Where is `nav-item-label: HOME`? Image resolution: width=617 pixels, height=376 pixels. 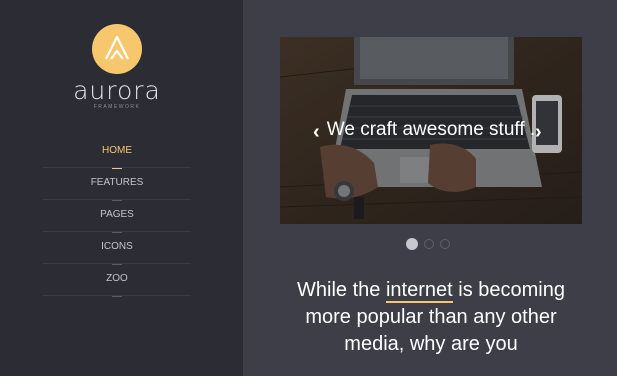
nav-item-label: HOME is located at coordinates (117, 150).